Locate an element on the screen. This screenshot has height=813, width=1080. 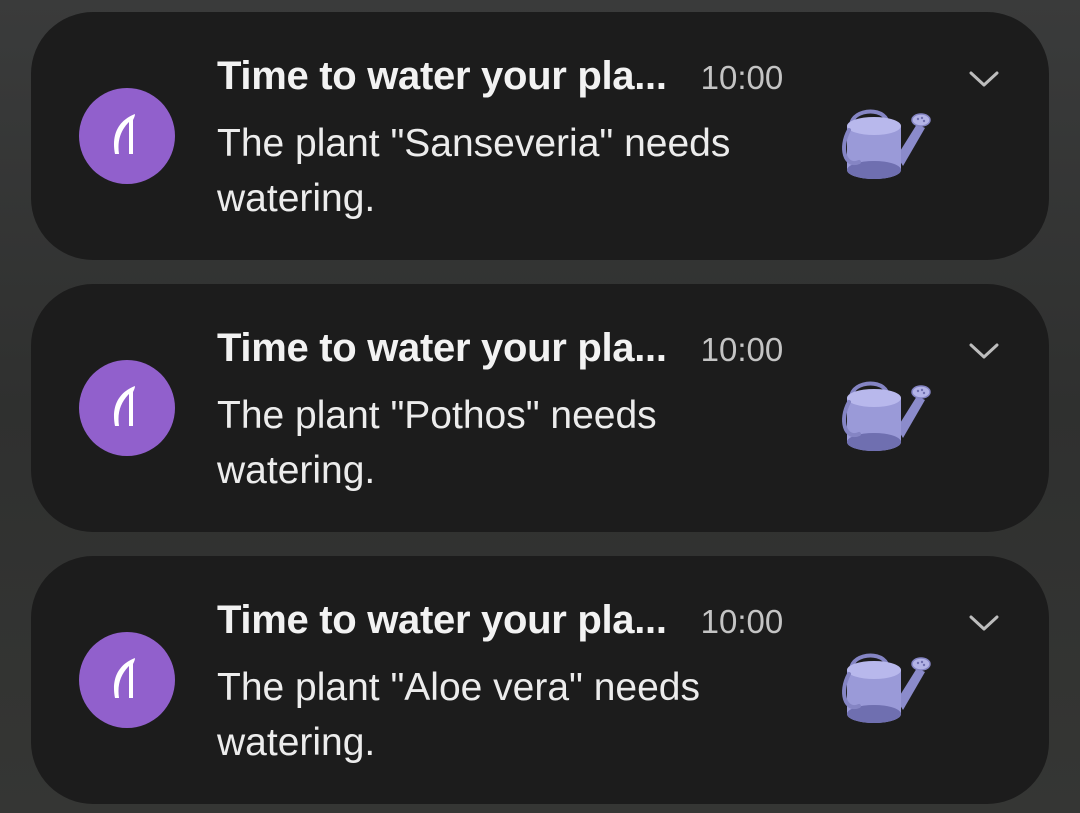
notification-body: The plant "Sanseveria" needs watering. is located at coordinates (474, 171).